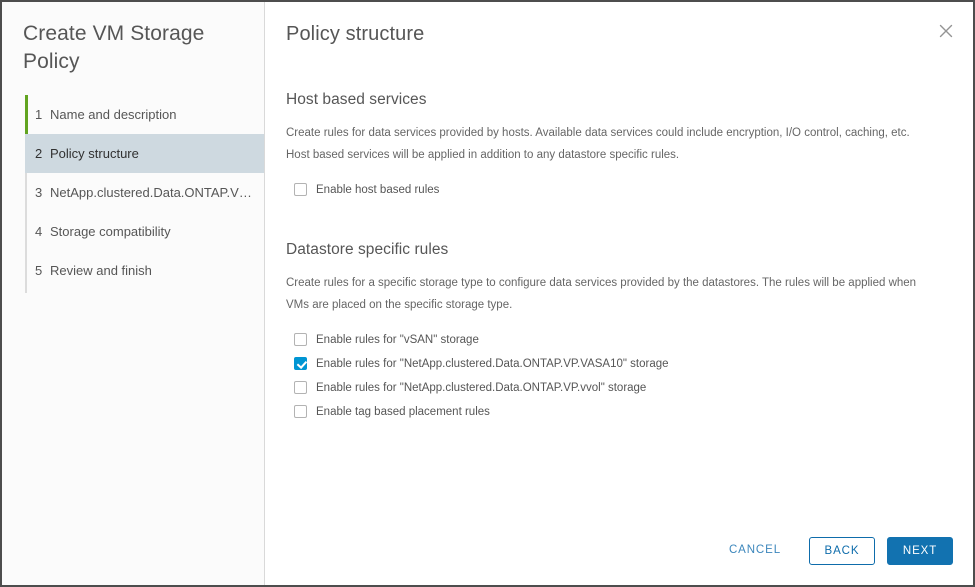  I want to click on checkbox-label: Enable host based rules, so click(378, 189).